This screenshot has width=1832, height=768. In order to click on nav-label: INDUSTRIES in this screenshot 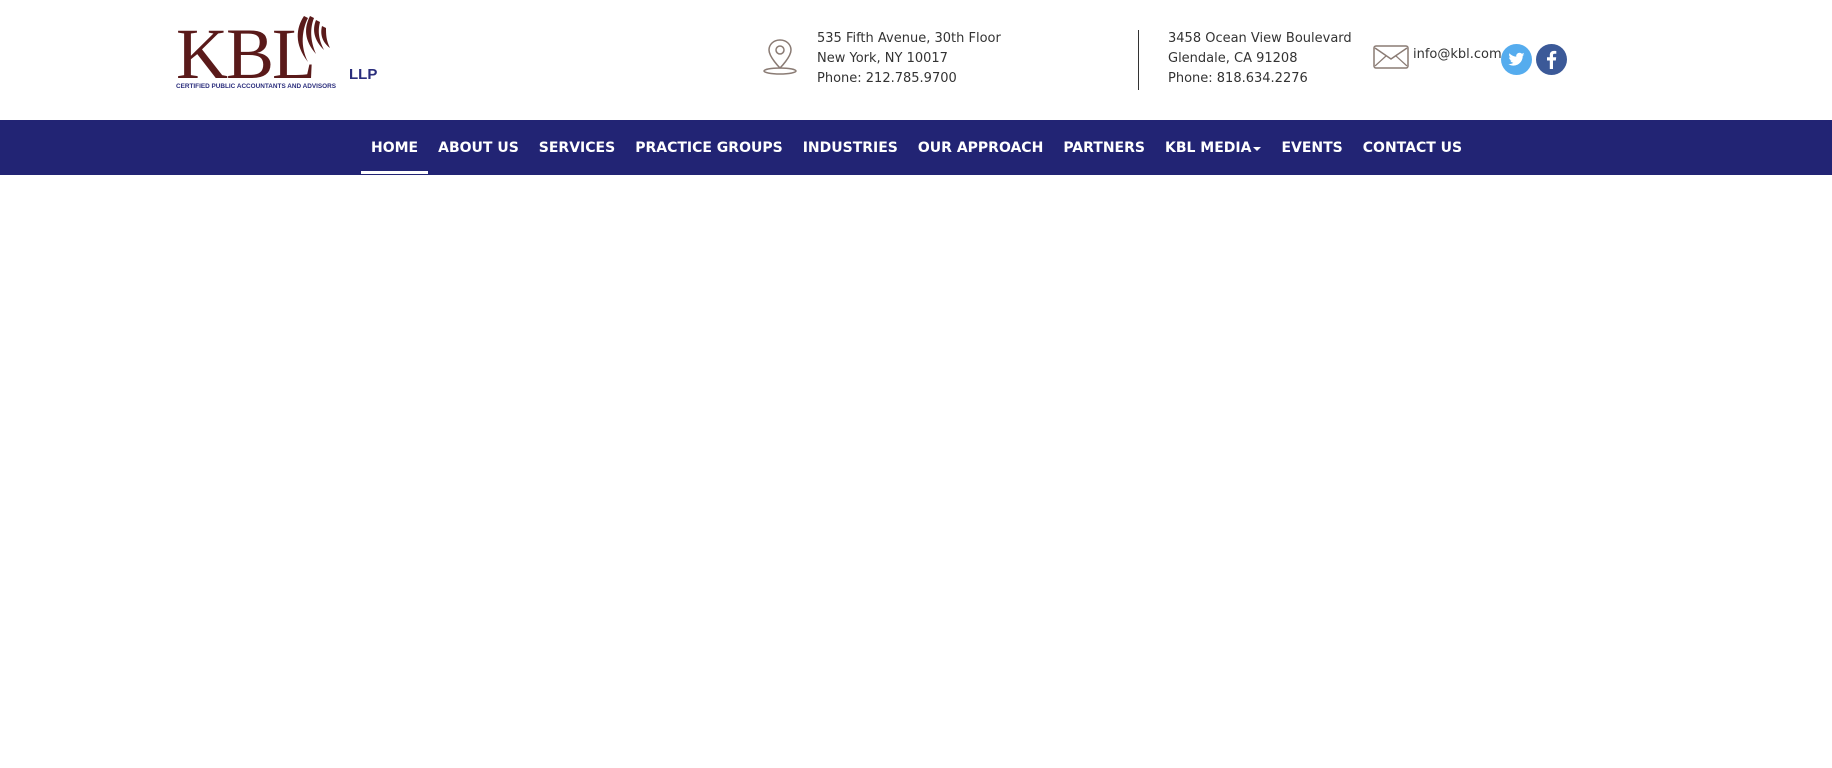, I will do `click(850, 147)`.